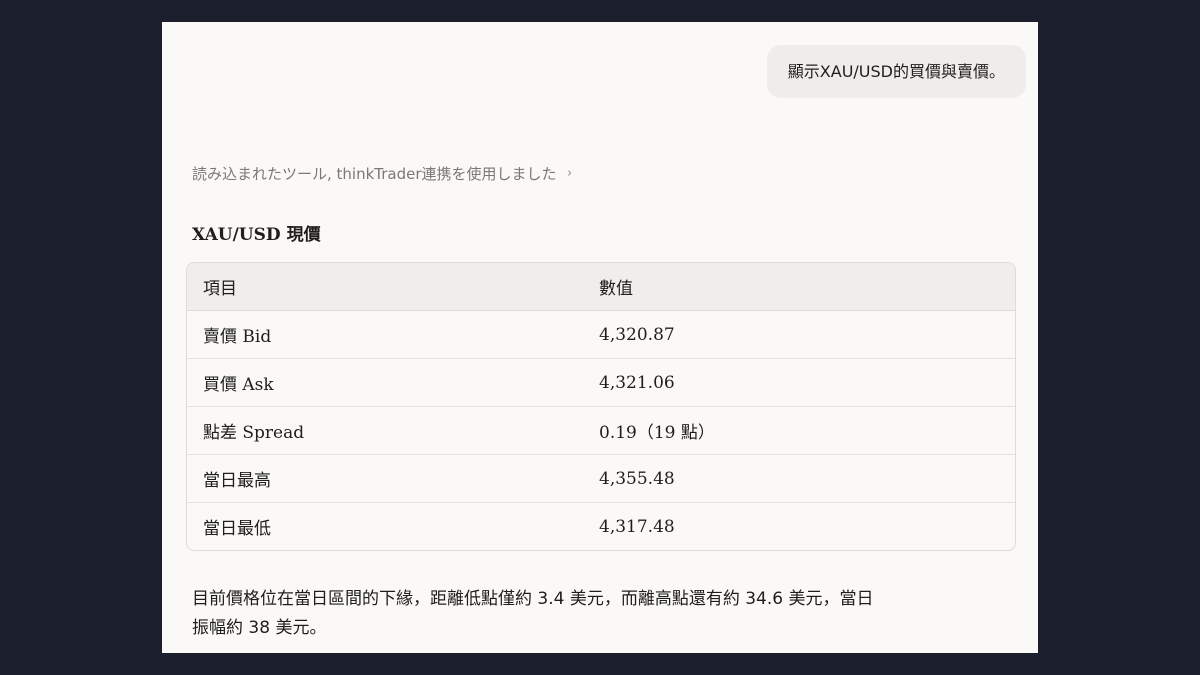 The height and width of the screenshot is (675, 1200). I want to click on row-value: 4,355.48, so click(799, 478).